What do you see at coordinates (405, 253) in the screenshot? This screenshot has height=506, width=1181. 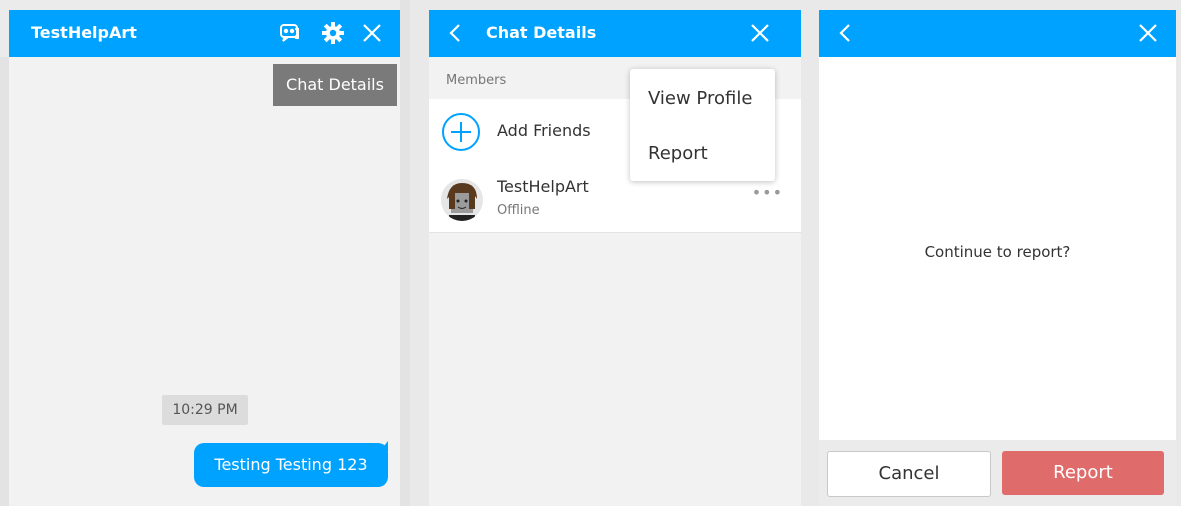 I see `chat-right-edge` at bounding box center [405, 253].